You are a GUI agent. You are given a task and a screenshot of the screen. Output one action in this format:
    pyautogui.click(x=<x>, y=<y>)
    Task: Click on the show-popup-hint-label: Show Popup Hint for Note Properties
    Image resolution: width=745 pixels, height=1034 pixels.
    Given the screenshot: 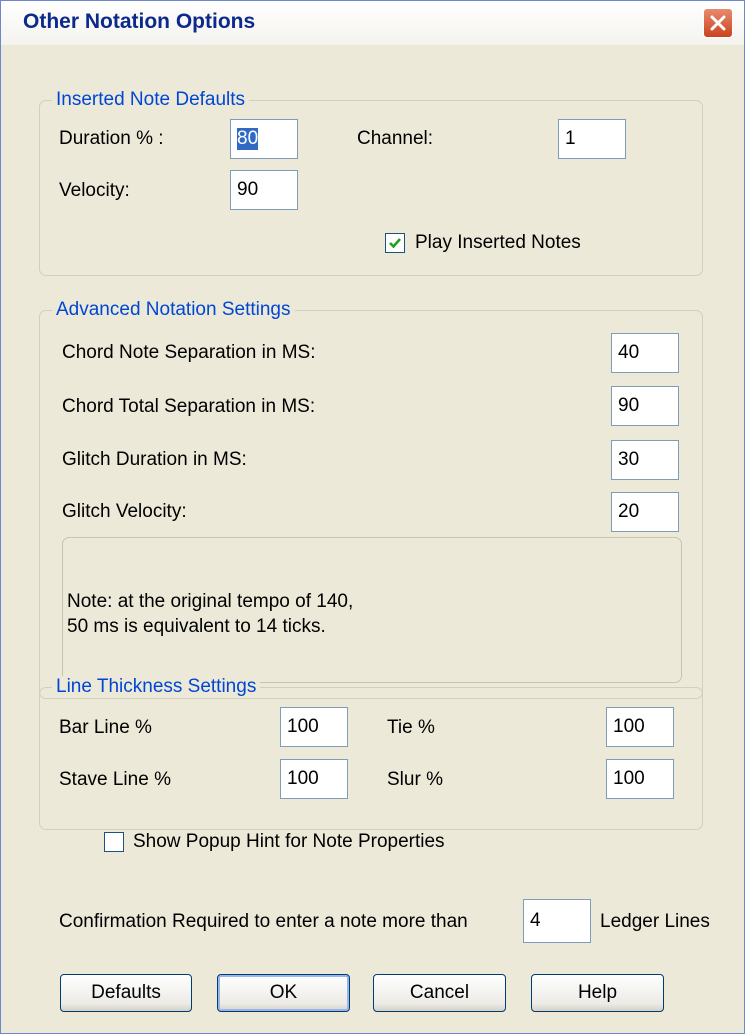 What is the action you would take?
    pyautogui.click(x=289, y=842)
    